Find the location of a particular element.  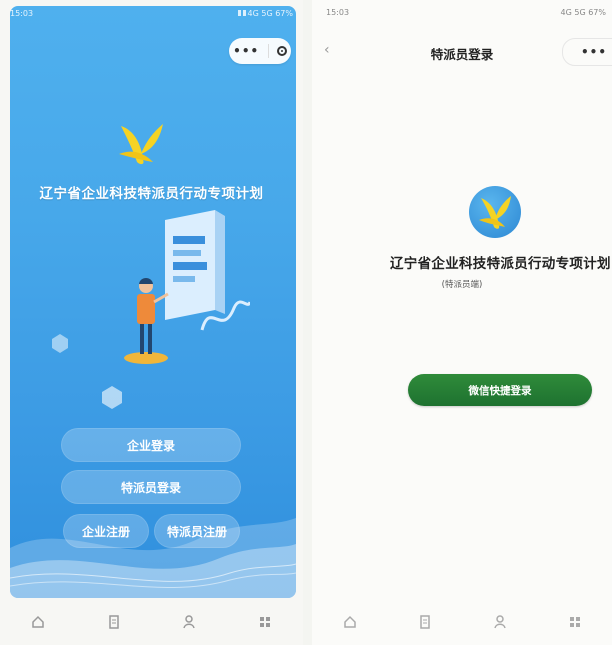

status-indicators: 4G 5G 67% is located at coordinates (265, 13).